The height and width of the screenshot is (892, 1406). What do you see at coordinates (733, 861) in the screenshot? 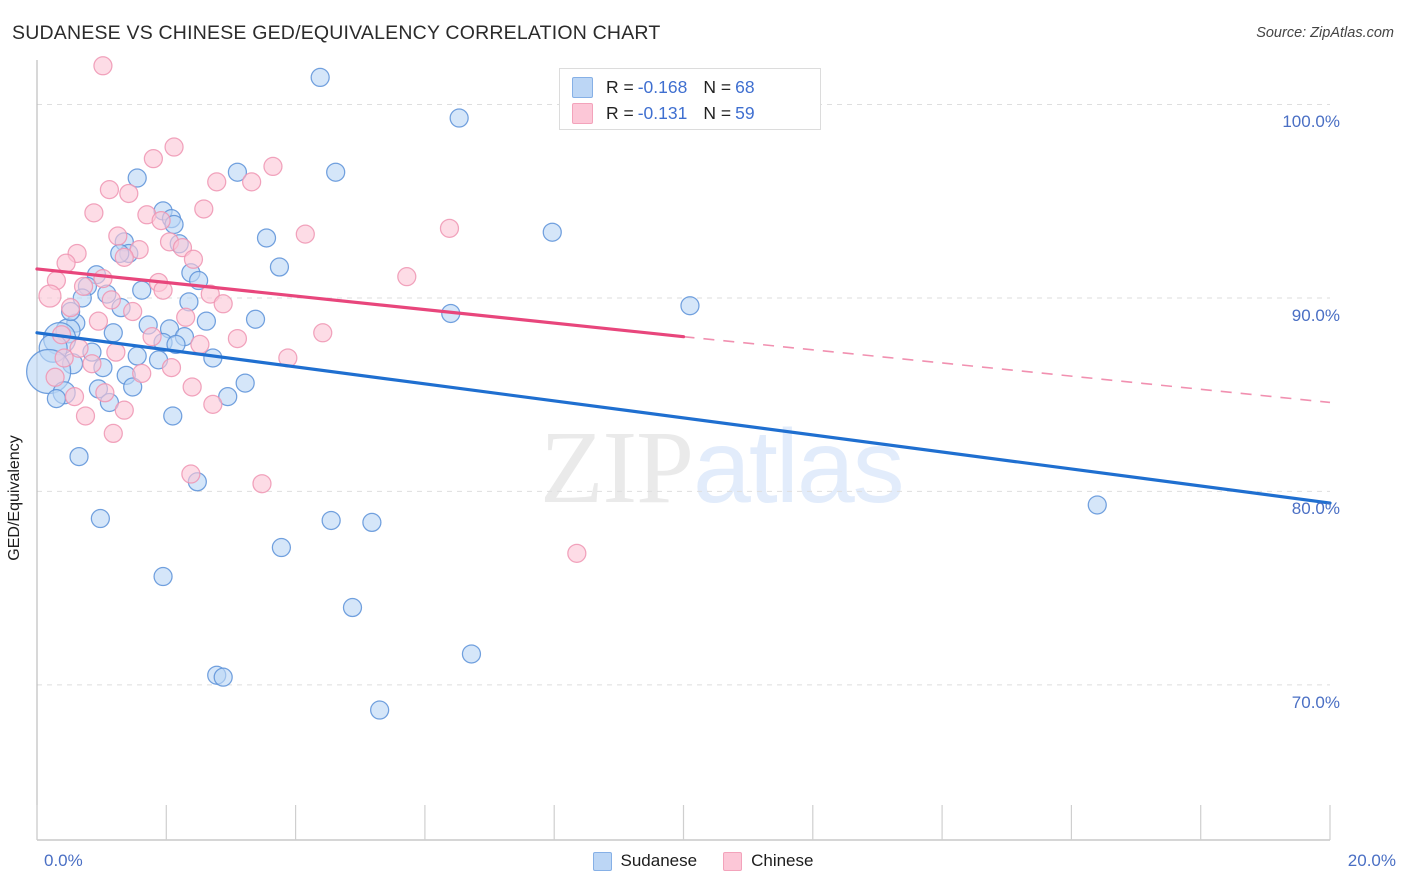
I see `series-swatch-chinese` at bounding box center [733, 861].